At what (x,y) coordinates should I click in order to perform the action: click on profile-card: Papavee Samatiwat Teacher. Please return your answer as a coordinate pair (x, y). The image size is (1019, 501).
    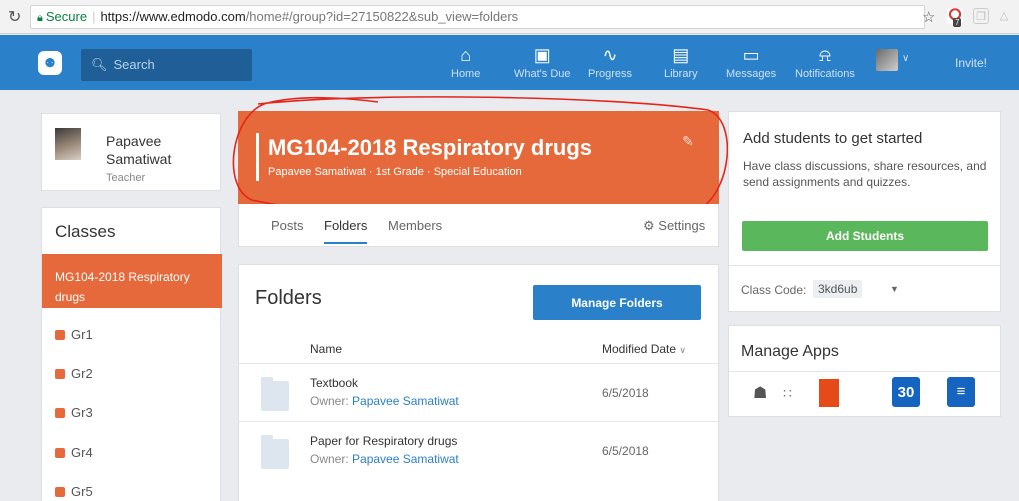
    Looking at the image, I should click on (131, 152).